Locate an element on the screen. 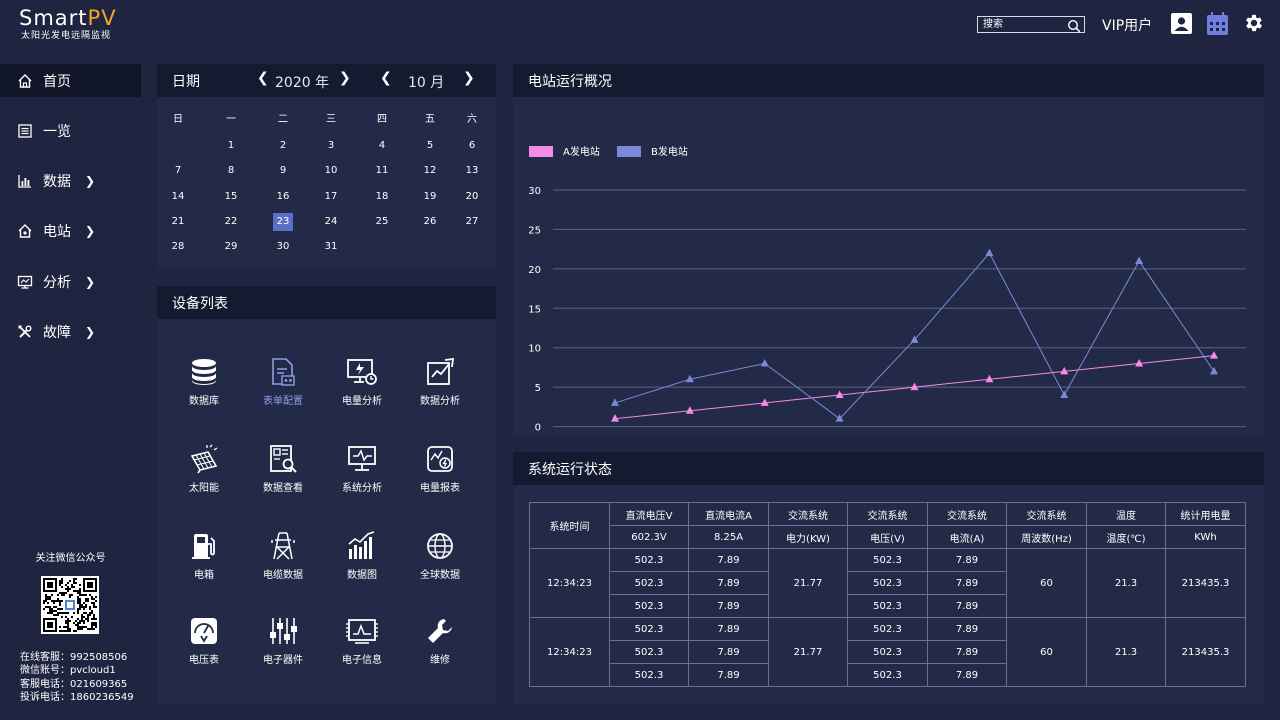 The image size is (1280, 720). header-cell: 电压(V) is located at coordinates (887, 537).